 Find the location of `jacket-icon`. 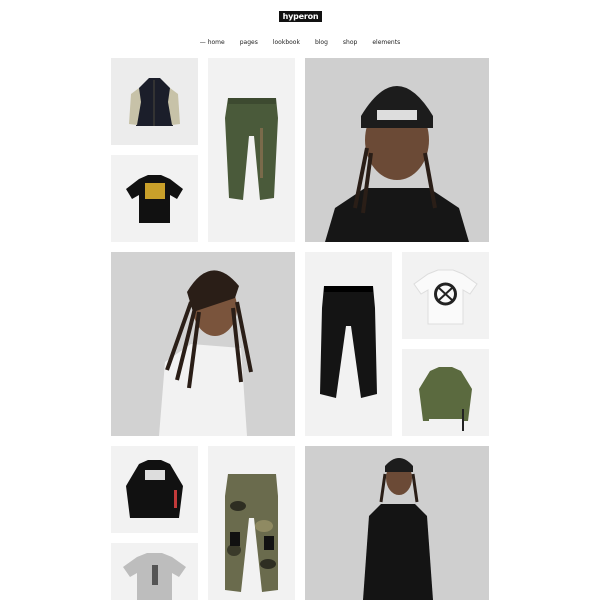

jacket-icon is located at coordinates (154, 102).